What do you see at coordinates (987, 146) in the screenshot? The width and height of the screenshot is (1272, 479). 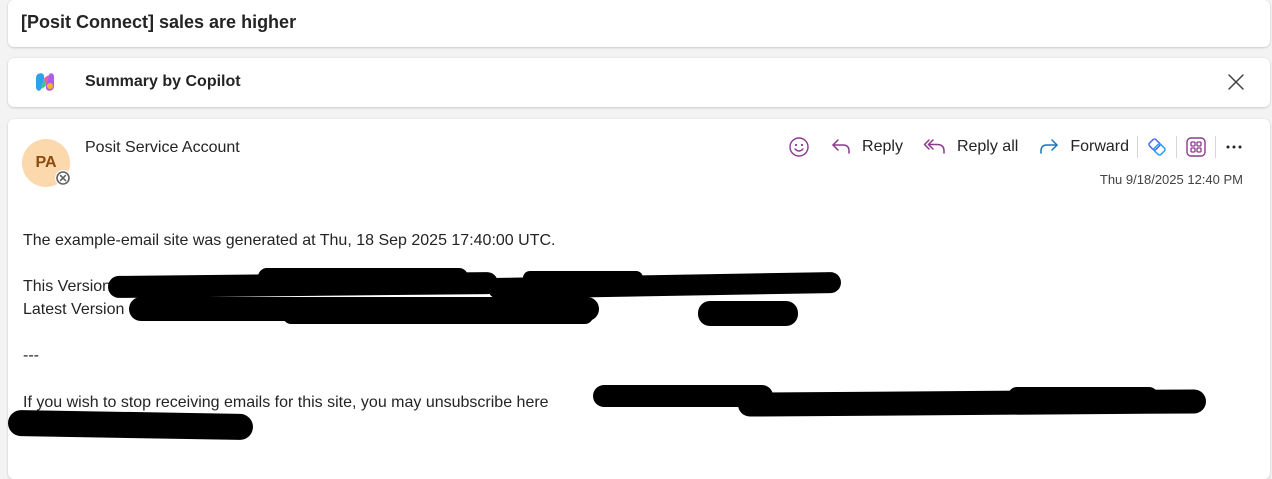 I see `reply-all-label: Reply all` at bounding box center [987, 146].